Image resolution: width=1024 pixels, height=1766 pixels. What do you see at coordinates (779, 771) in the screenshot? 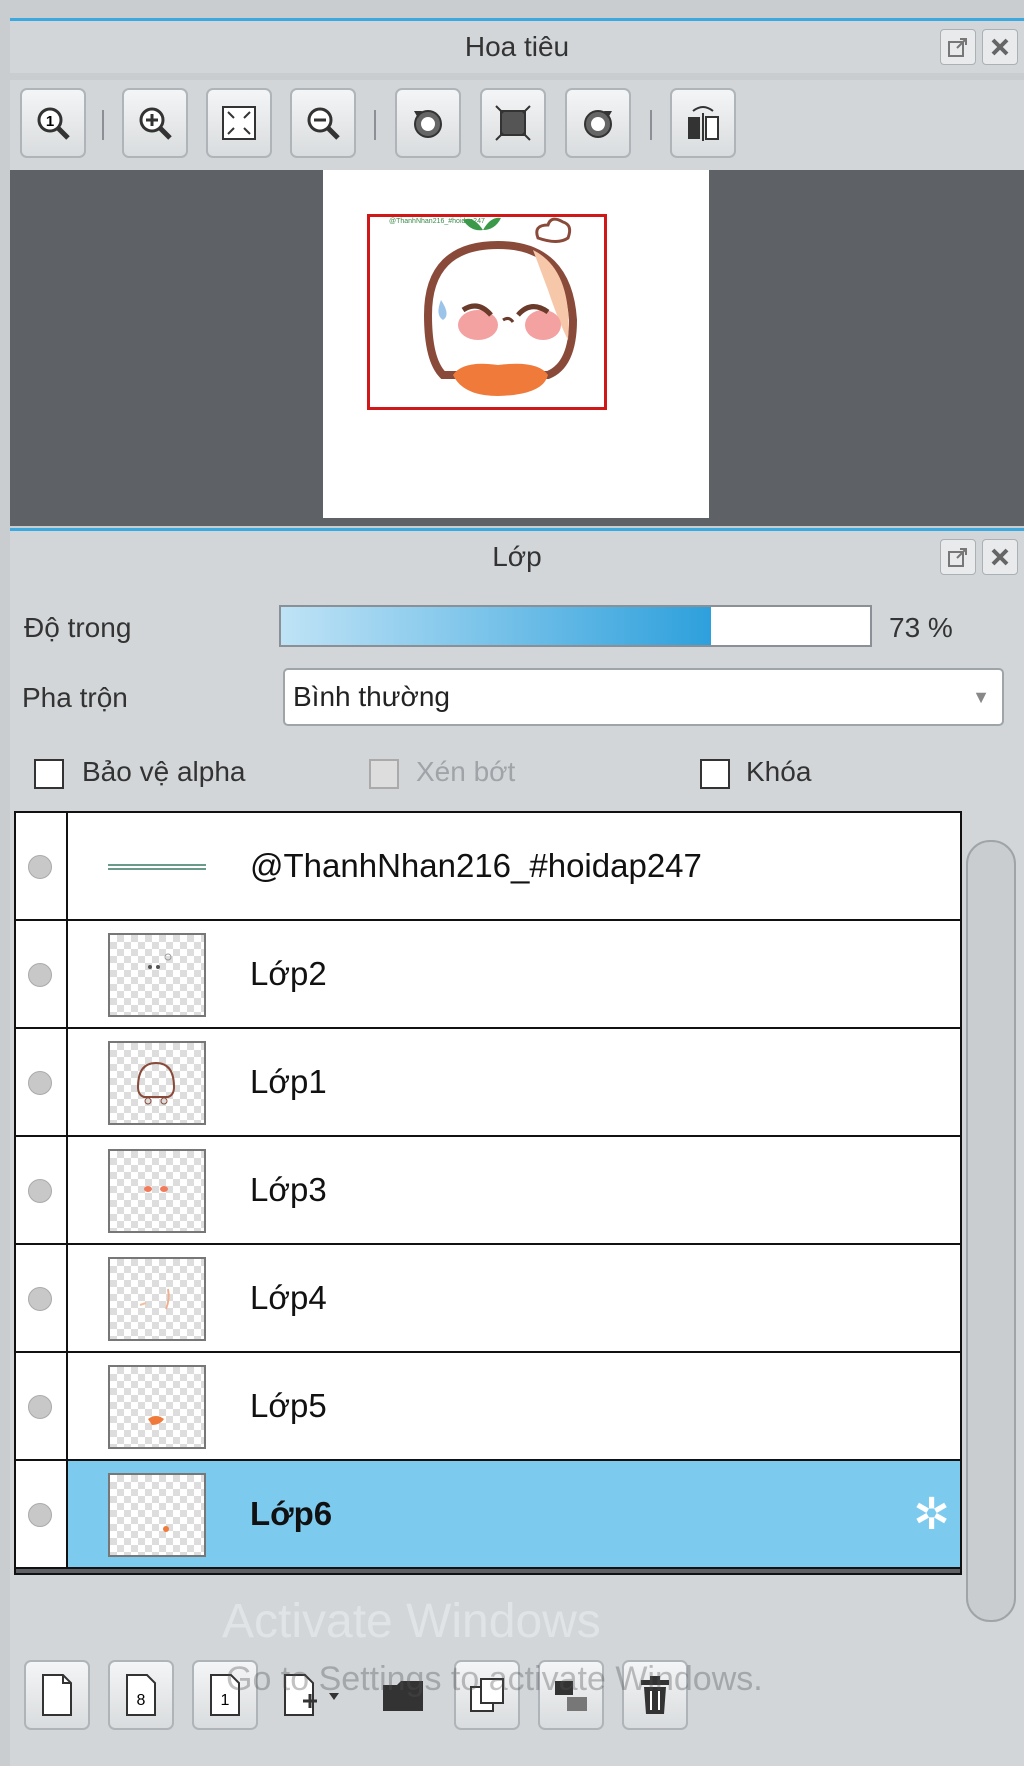
I see `lock-label: Khóa` at bounding box center [779, 771].